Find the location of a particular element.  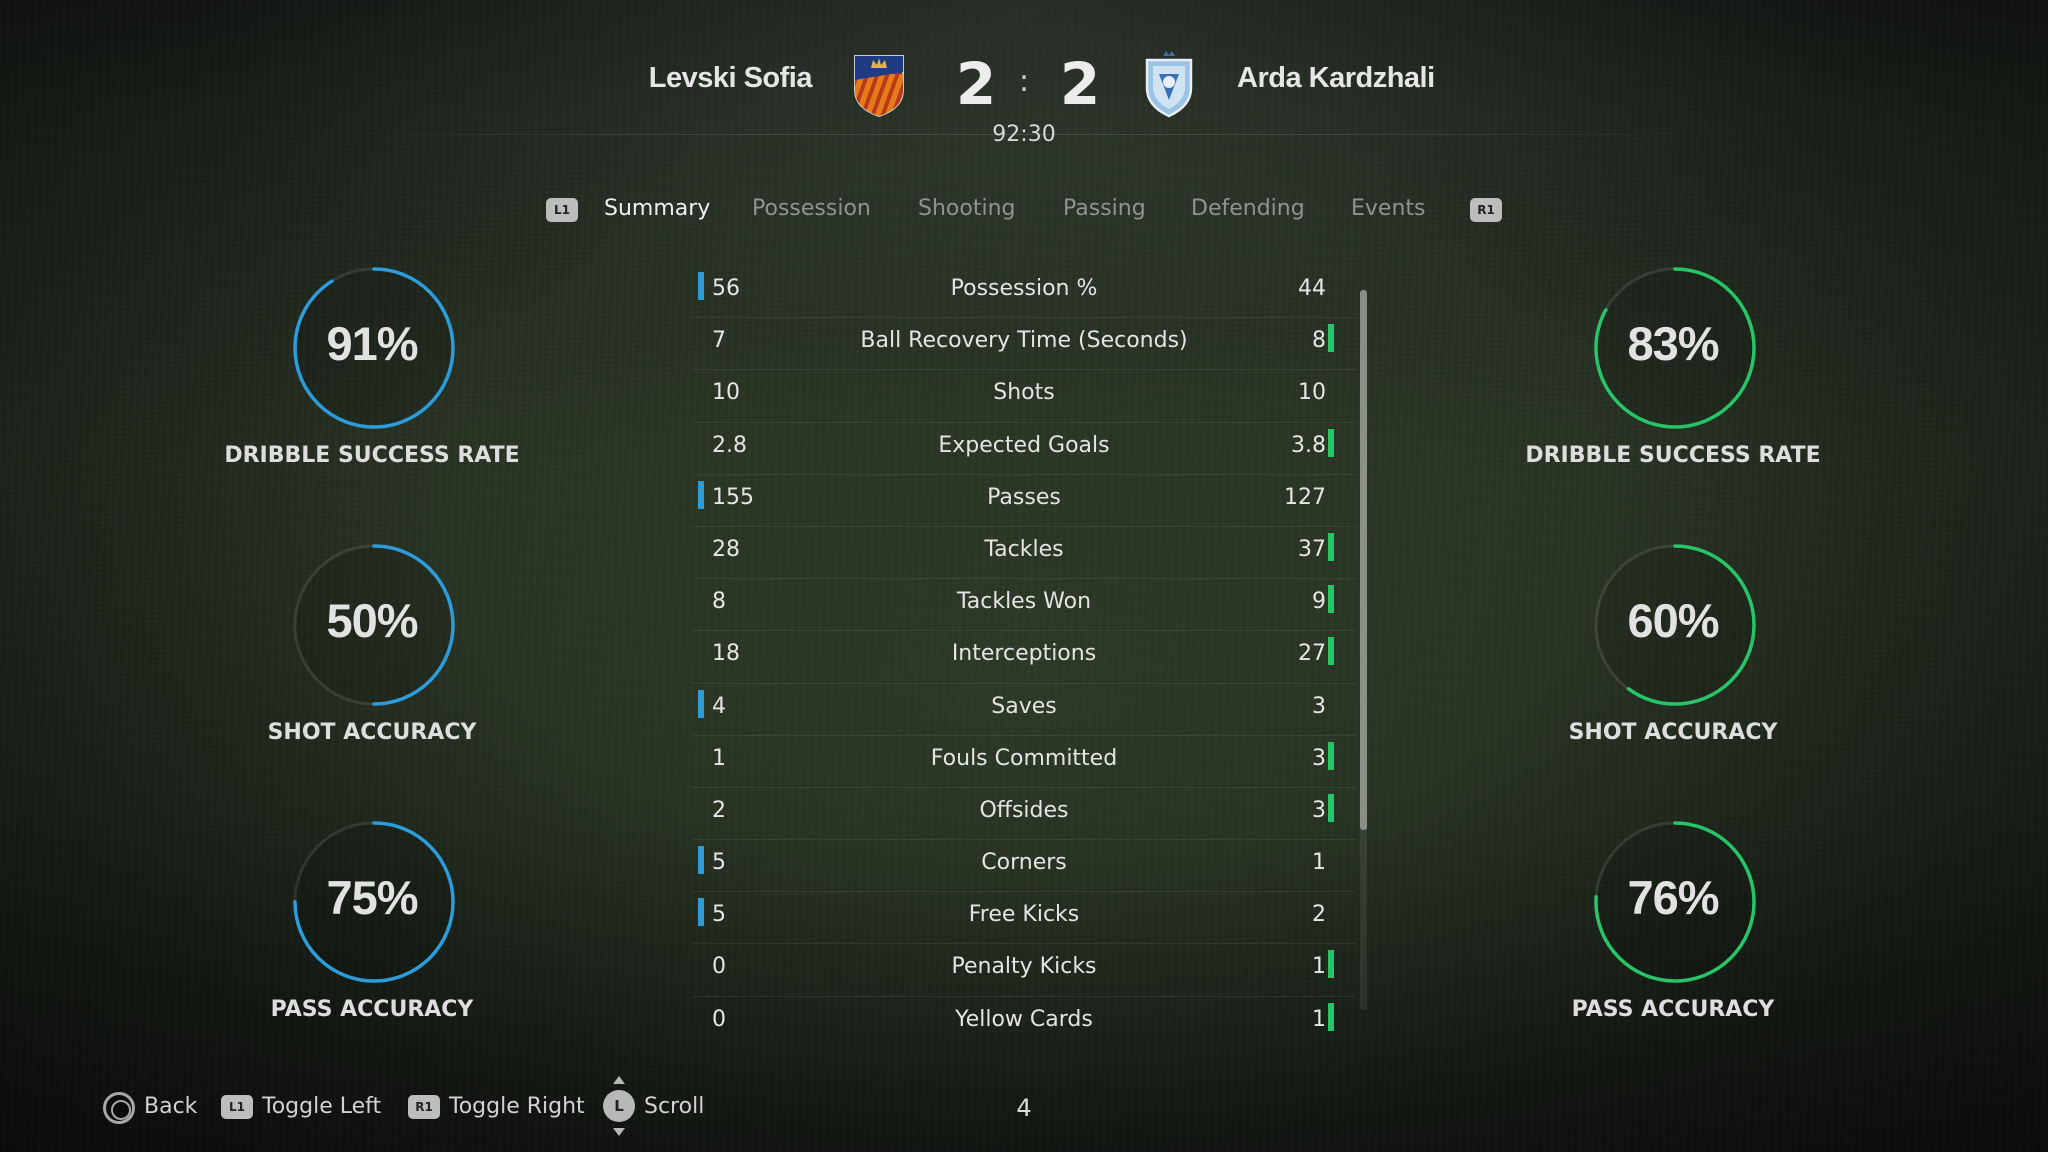

ring-value: 75% is located at coordinates (372, 897).